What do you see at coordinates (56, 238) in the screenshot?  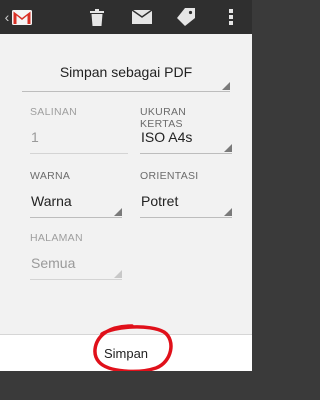 I see `pages-label: HALAMAN` at bounding box center [56, 238].